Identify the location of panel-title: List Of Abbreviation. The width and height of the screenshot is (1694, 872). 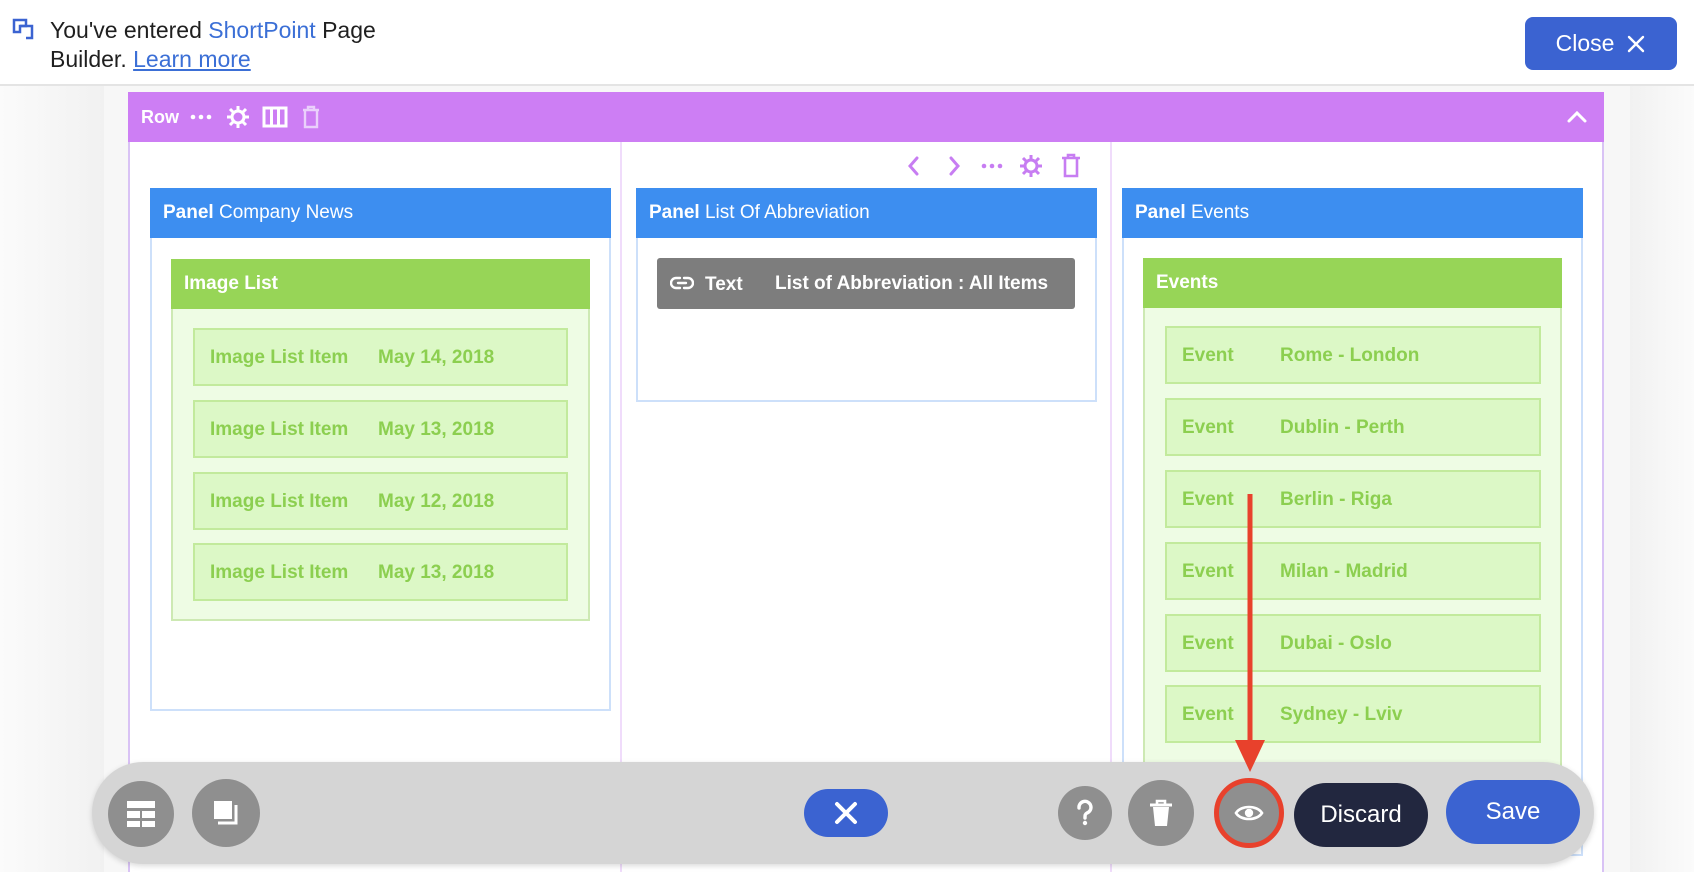
(787, 212).